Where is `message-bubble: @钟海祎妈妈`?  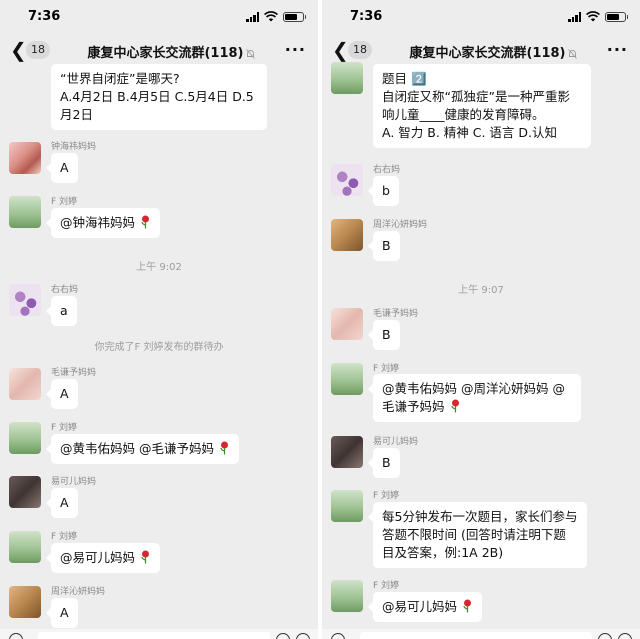 message-bubble: @钟海祎妈妈 is located at coordinates (103, 223).